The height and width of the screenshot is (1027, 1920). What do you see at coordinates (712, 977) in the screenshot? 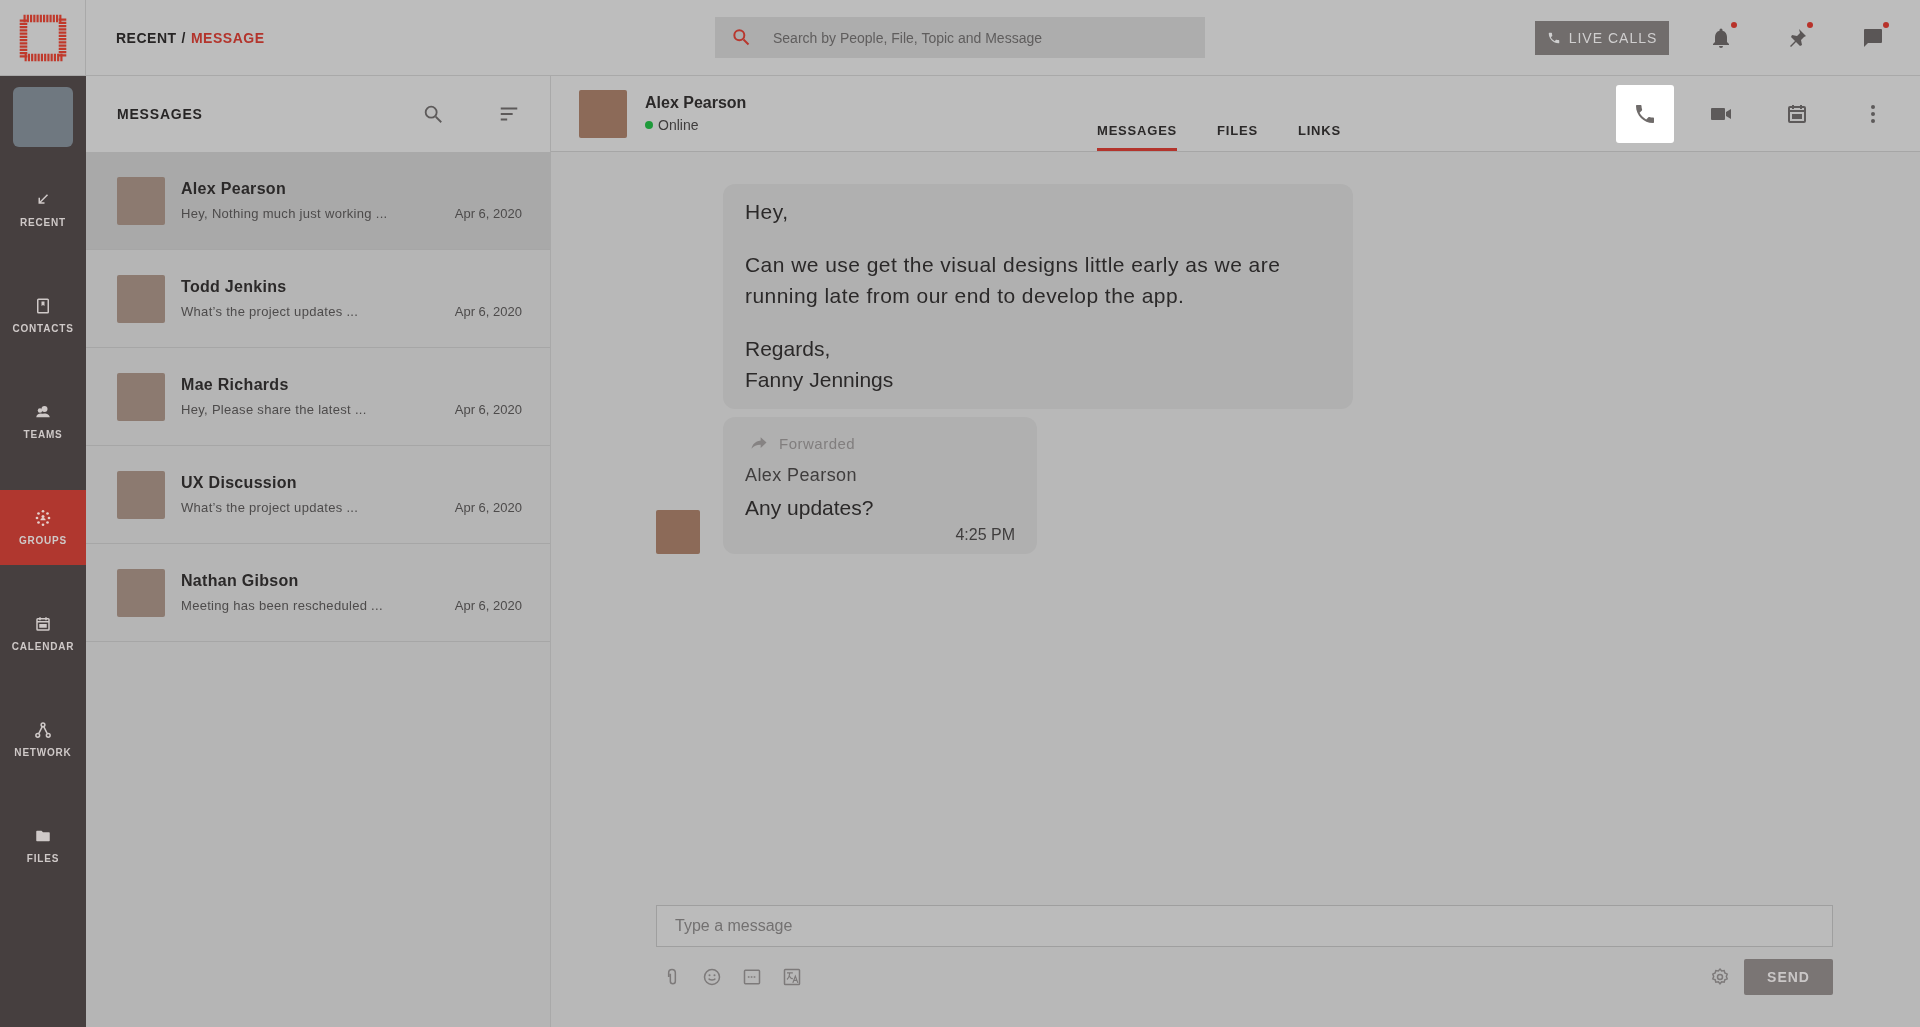
I see `smiley-icon` at bounding box center [712, 977].